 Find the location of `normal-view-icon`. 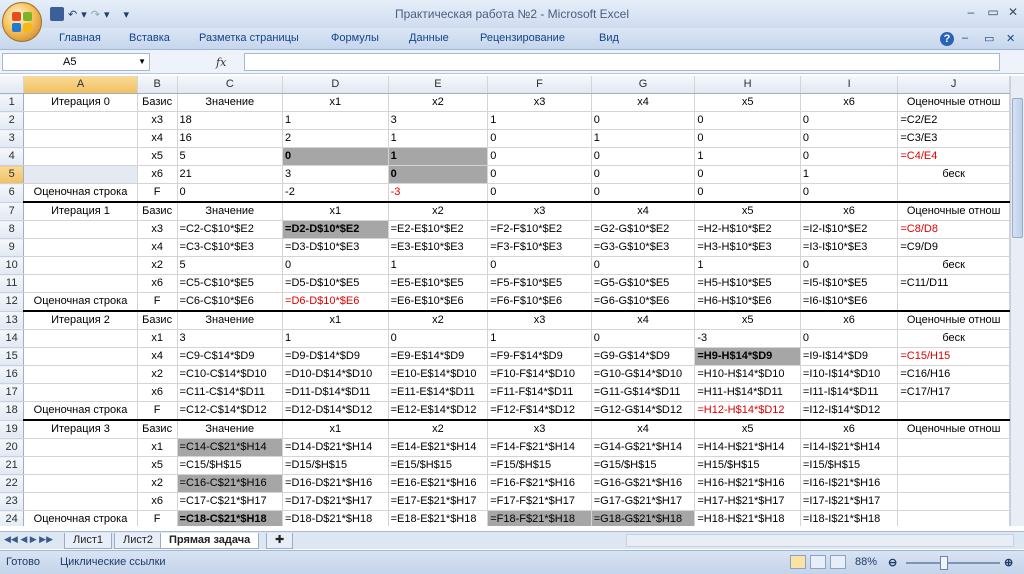

normal-view-icon is located at coordinates (798, 562).